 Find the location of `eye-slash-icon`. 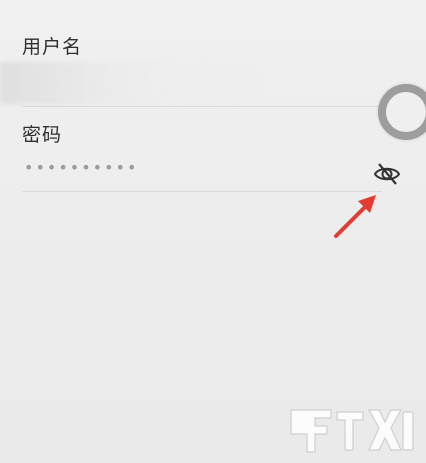

eye-slash-icon is located at coordinates (387, 174).